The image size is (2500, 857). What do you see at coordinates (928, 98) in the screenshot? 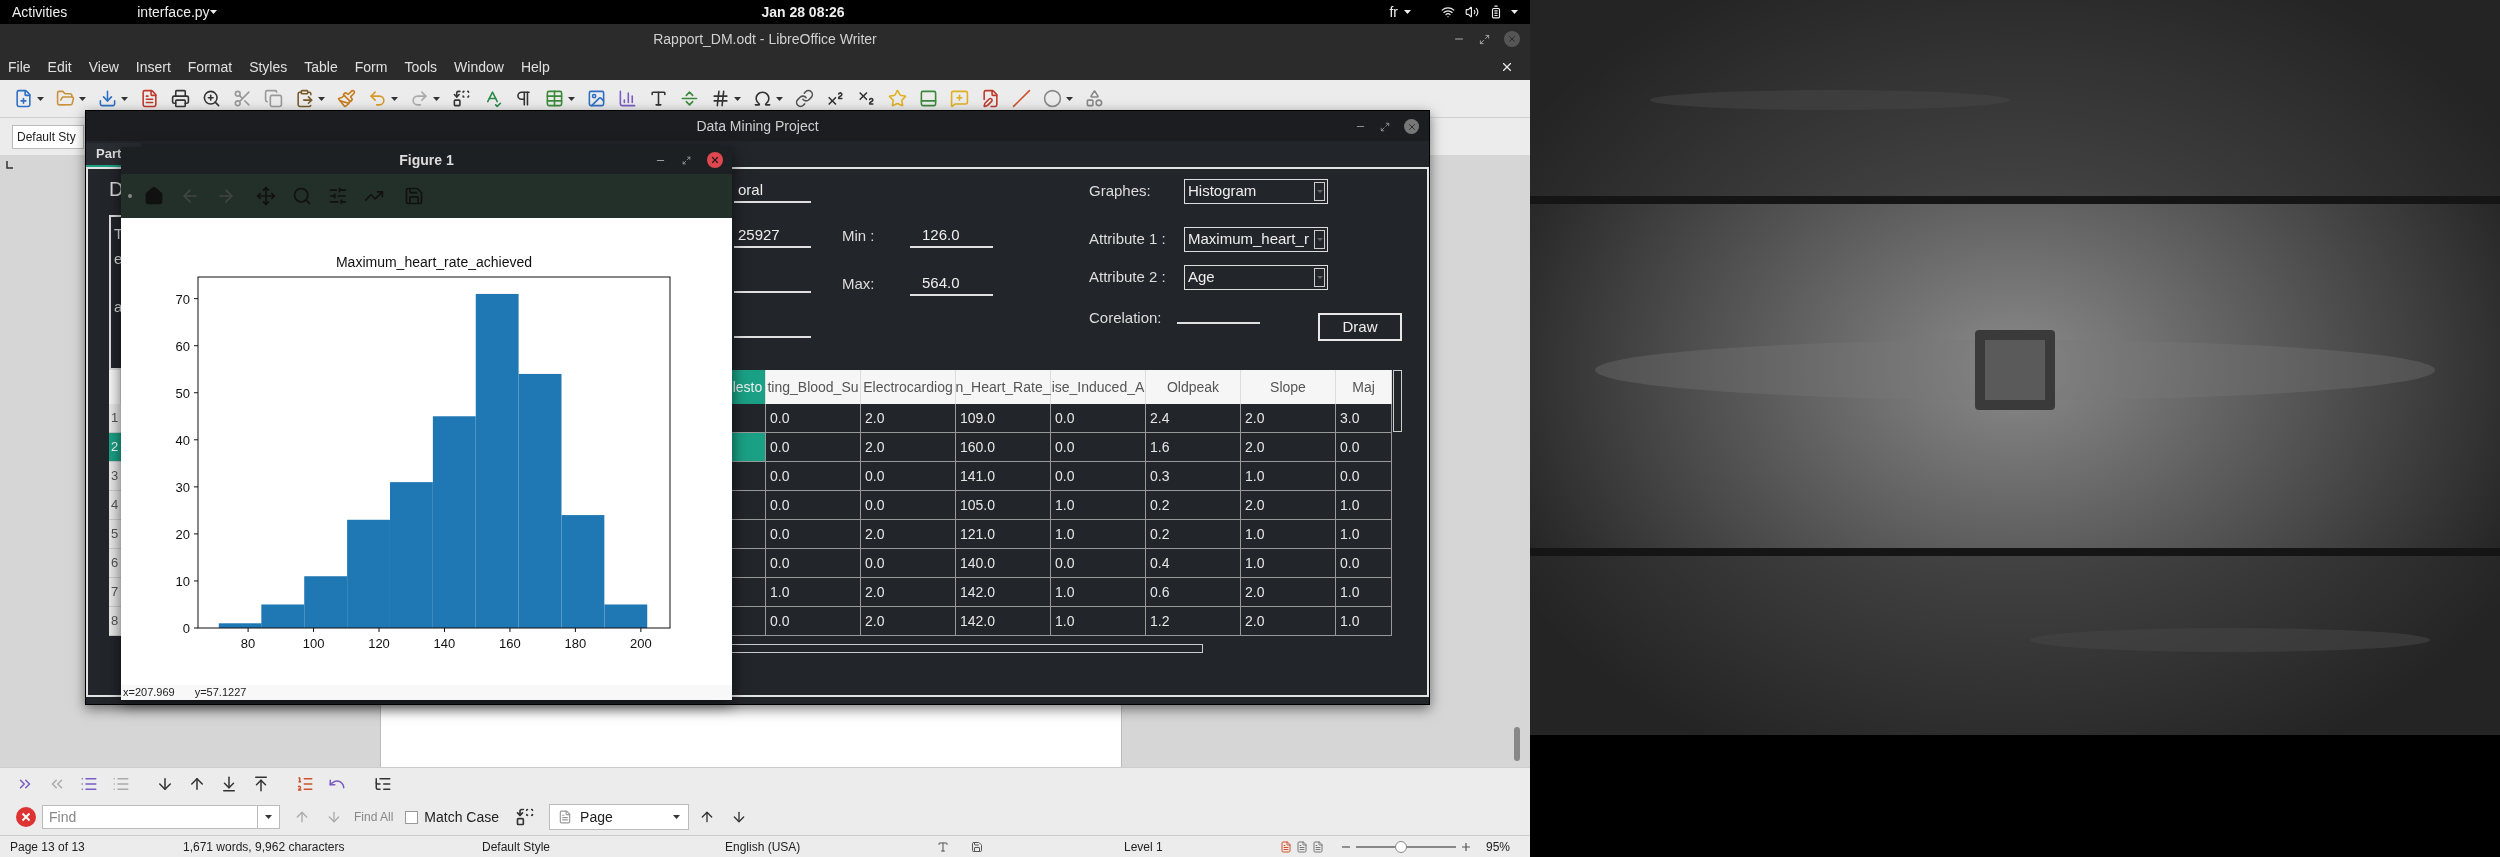
I see `cross-reference-icon` at bounding box center [928, 98].